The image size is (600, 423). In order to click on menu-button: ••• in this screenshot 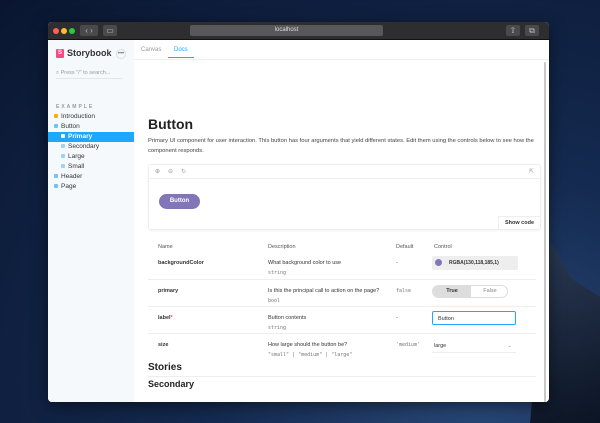, I will do `click(121, 54)`.